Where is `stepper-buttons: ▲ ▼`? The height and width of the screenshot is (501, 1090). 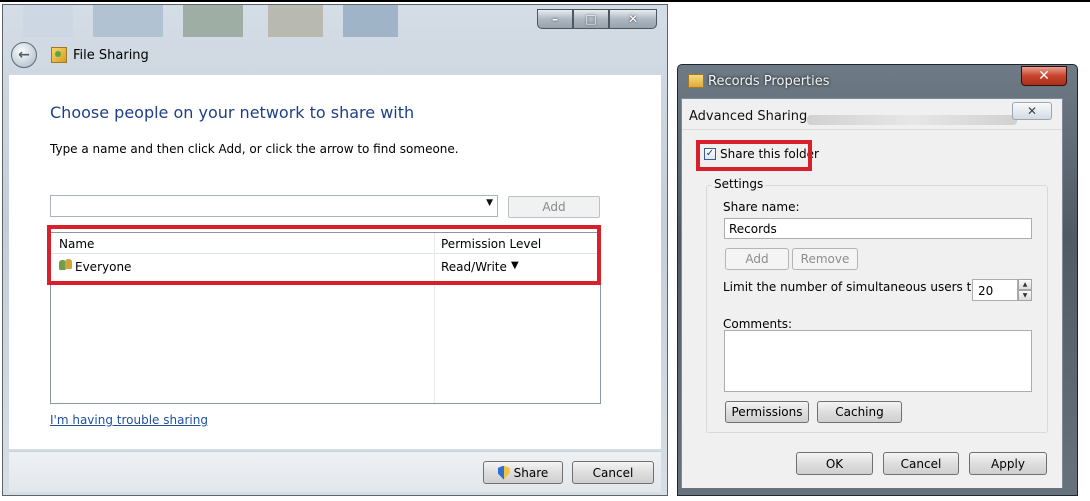
stepper-buttons: ▲ ▼ is located at coordinates (1025, 290).